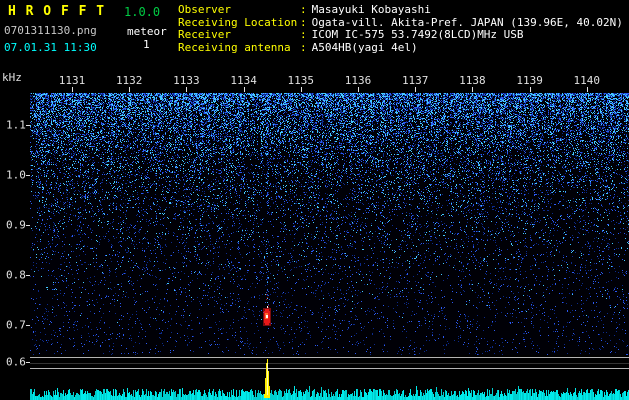 The image size is (629, 400). I want to click on time-label: 1135, so click(301, 80).